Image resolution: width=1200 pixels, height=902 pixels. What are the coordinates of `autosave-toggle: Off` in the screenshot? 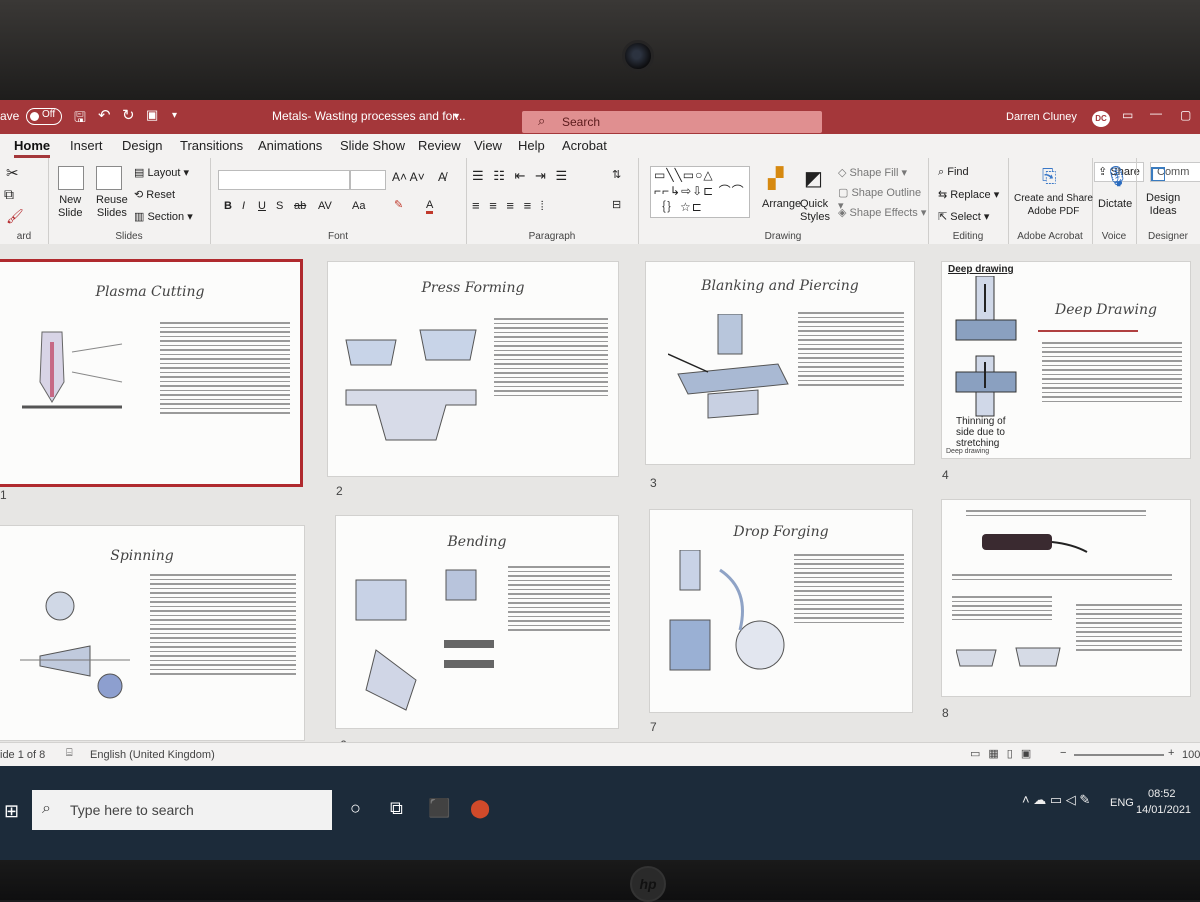 It's located at (44, 116).